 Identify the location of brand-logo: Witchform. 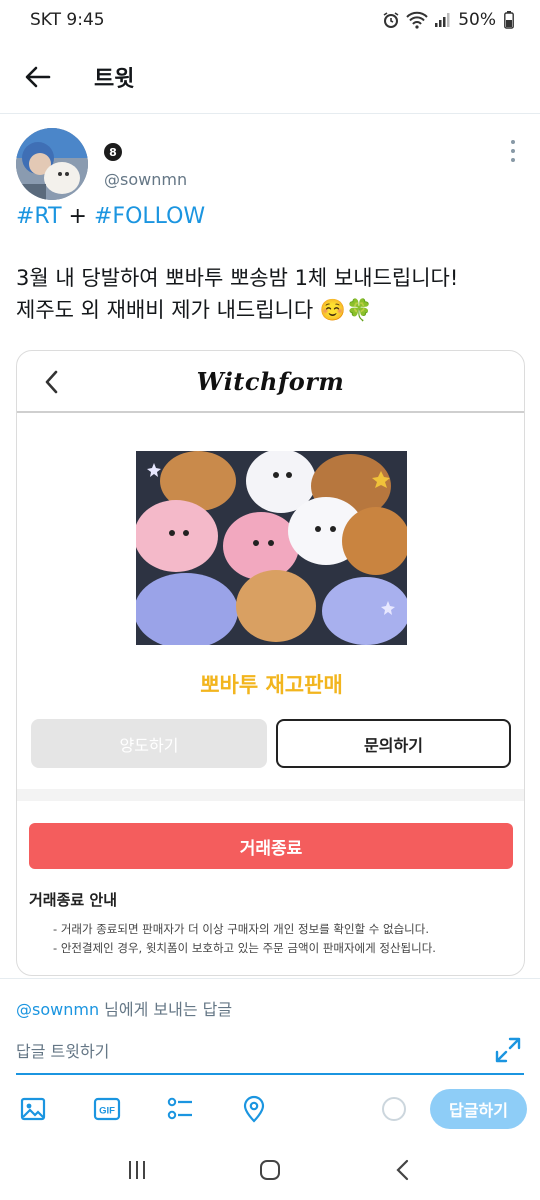
(270, 381).